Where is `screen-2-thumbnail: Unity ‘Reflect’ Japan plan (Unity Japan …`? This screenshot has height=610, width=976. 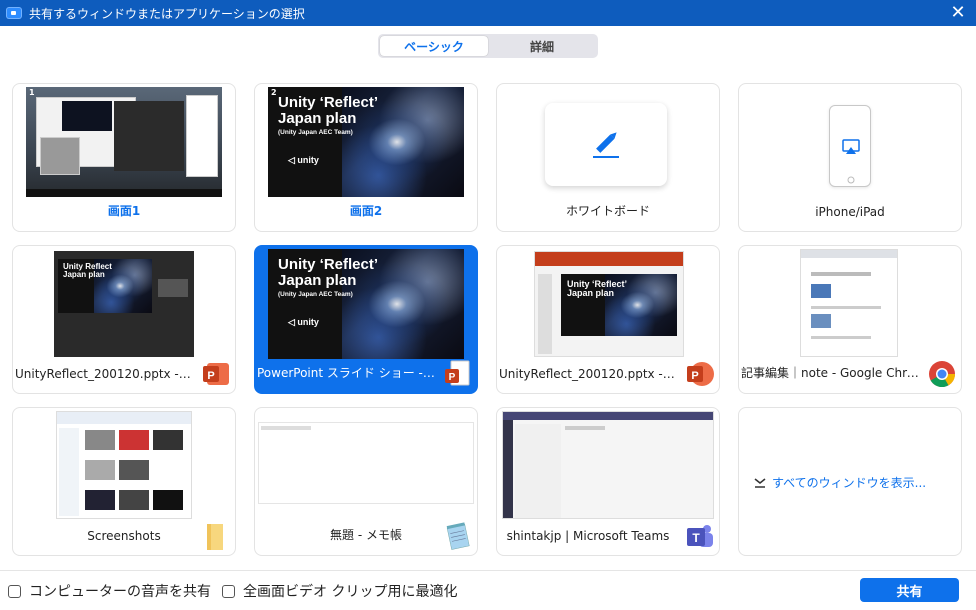
screen-2-thumbnail: Unity ‘Reflect’ Japan plan (Unity Japan … is located at coordinates (366, 142).